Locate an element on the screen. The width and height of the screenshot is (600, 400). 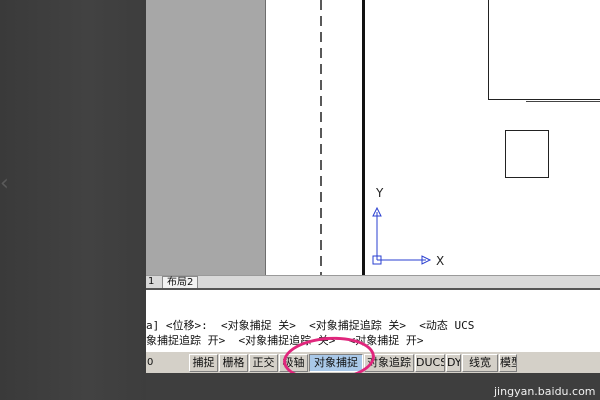
command-history-line: a] <位移>: <对象捕捉 关> <对象捕捉追踪 关> <动态 UCS is located at coordinates (310, 325).